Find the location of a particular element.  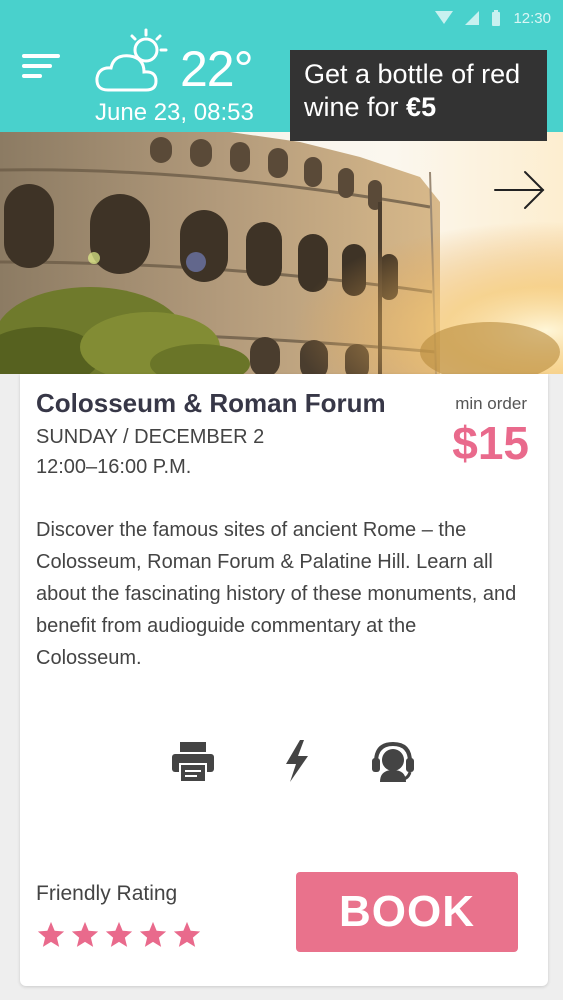

tour-title: Colosseum & Roman Forum is located at coordinates (211, 403).